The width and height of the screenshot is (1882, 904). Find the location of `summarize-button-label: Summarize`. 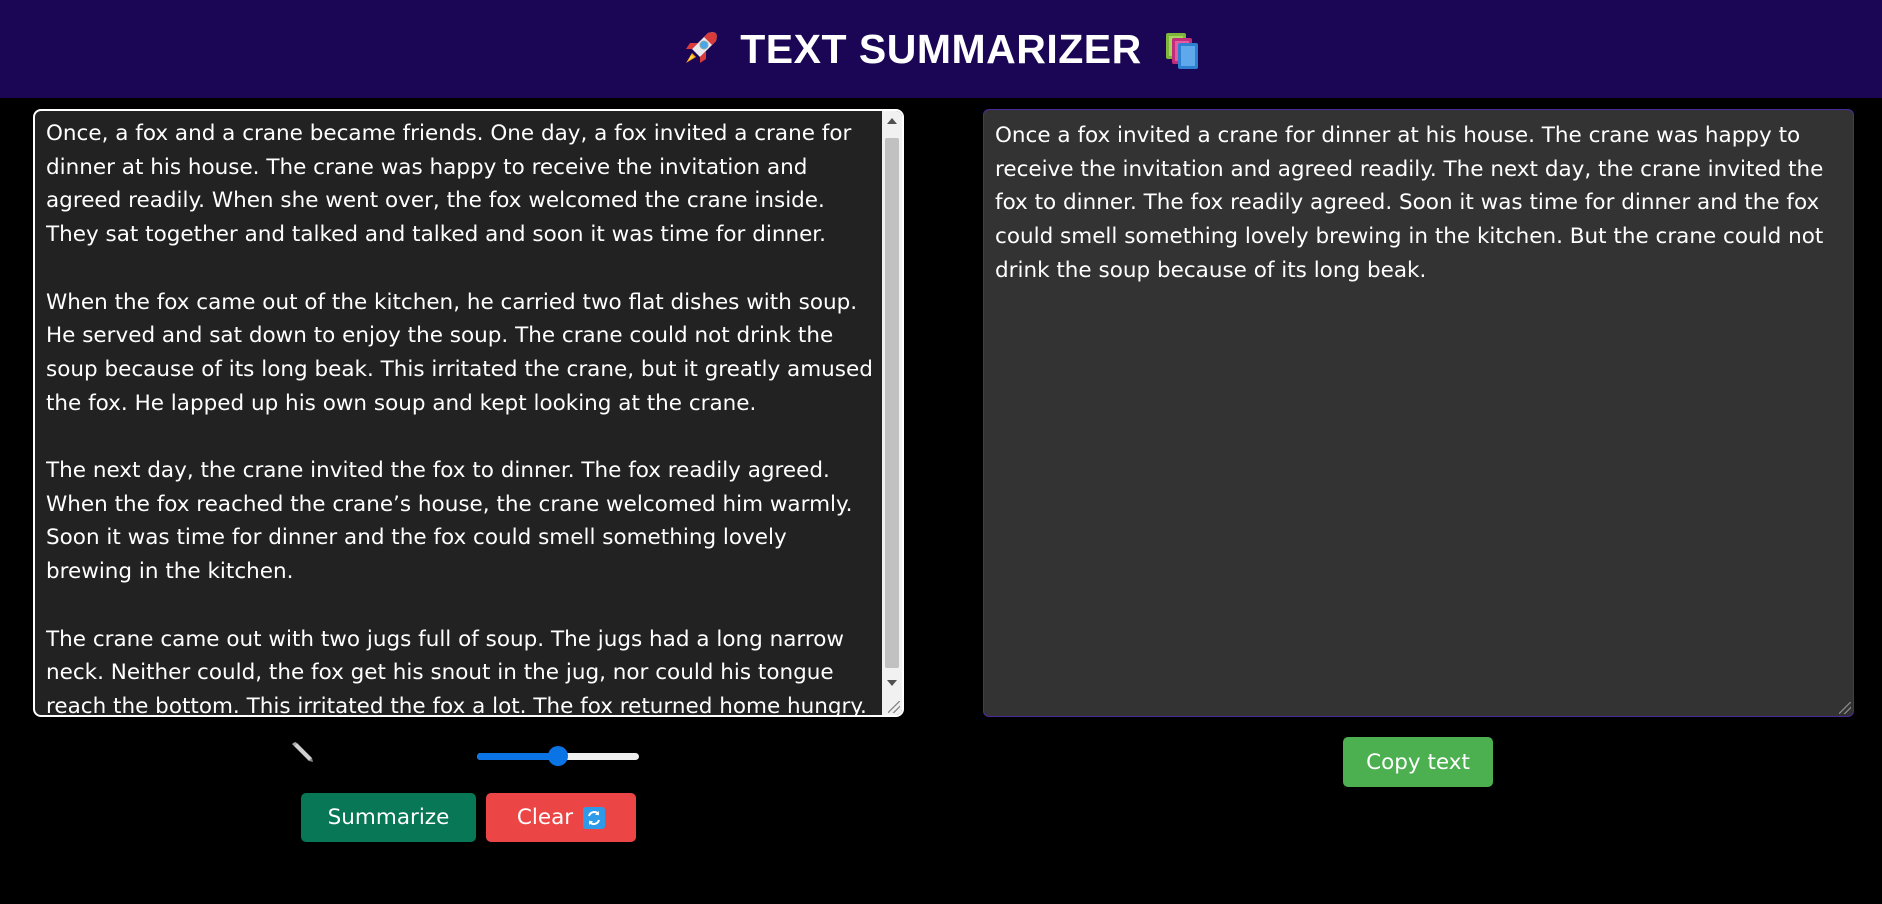

summarize-button-label: Summarize is located at coordinates (388, 817).